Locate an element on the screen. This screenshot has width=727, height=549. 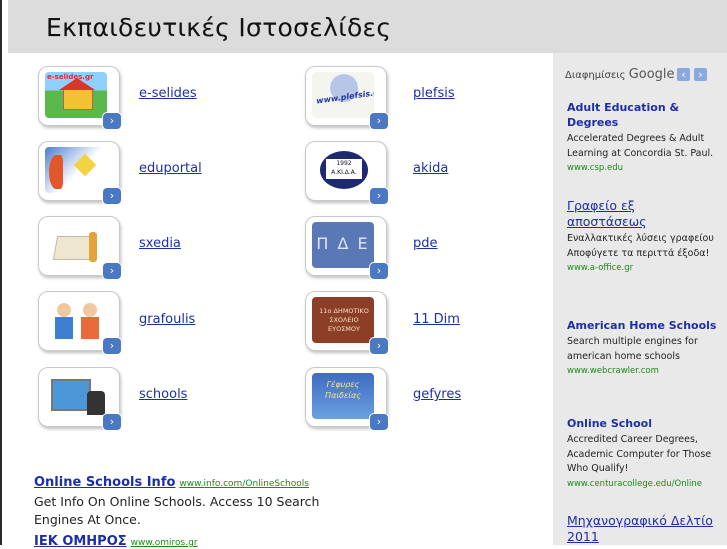
chevron-left-icon: ‹ is located at coordinates (683, 74).